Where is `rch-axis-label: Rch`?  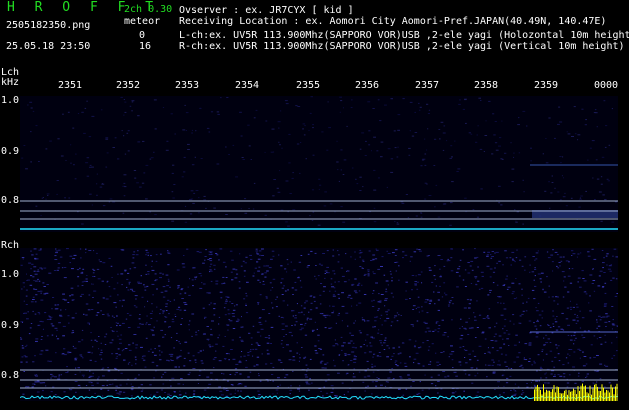
rch-axis-label: Rch is located at coordinates (10, 245).